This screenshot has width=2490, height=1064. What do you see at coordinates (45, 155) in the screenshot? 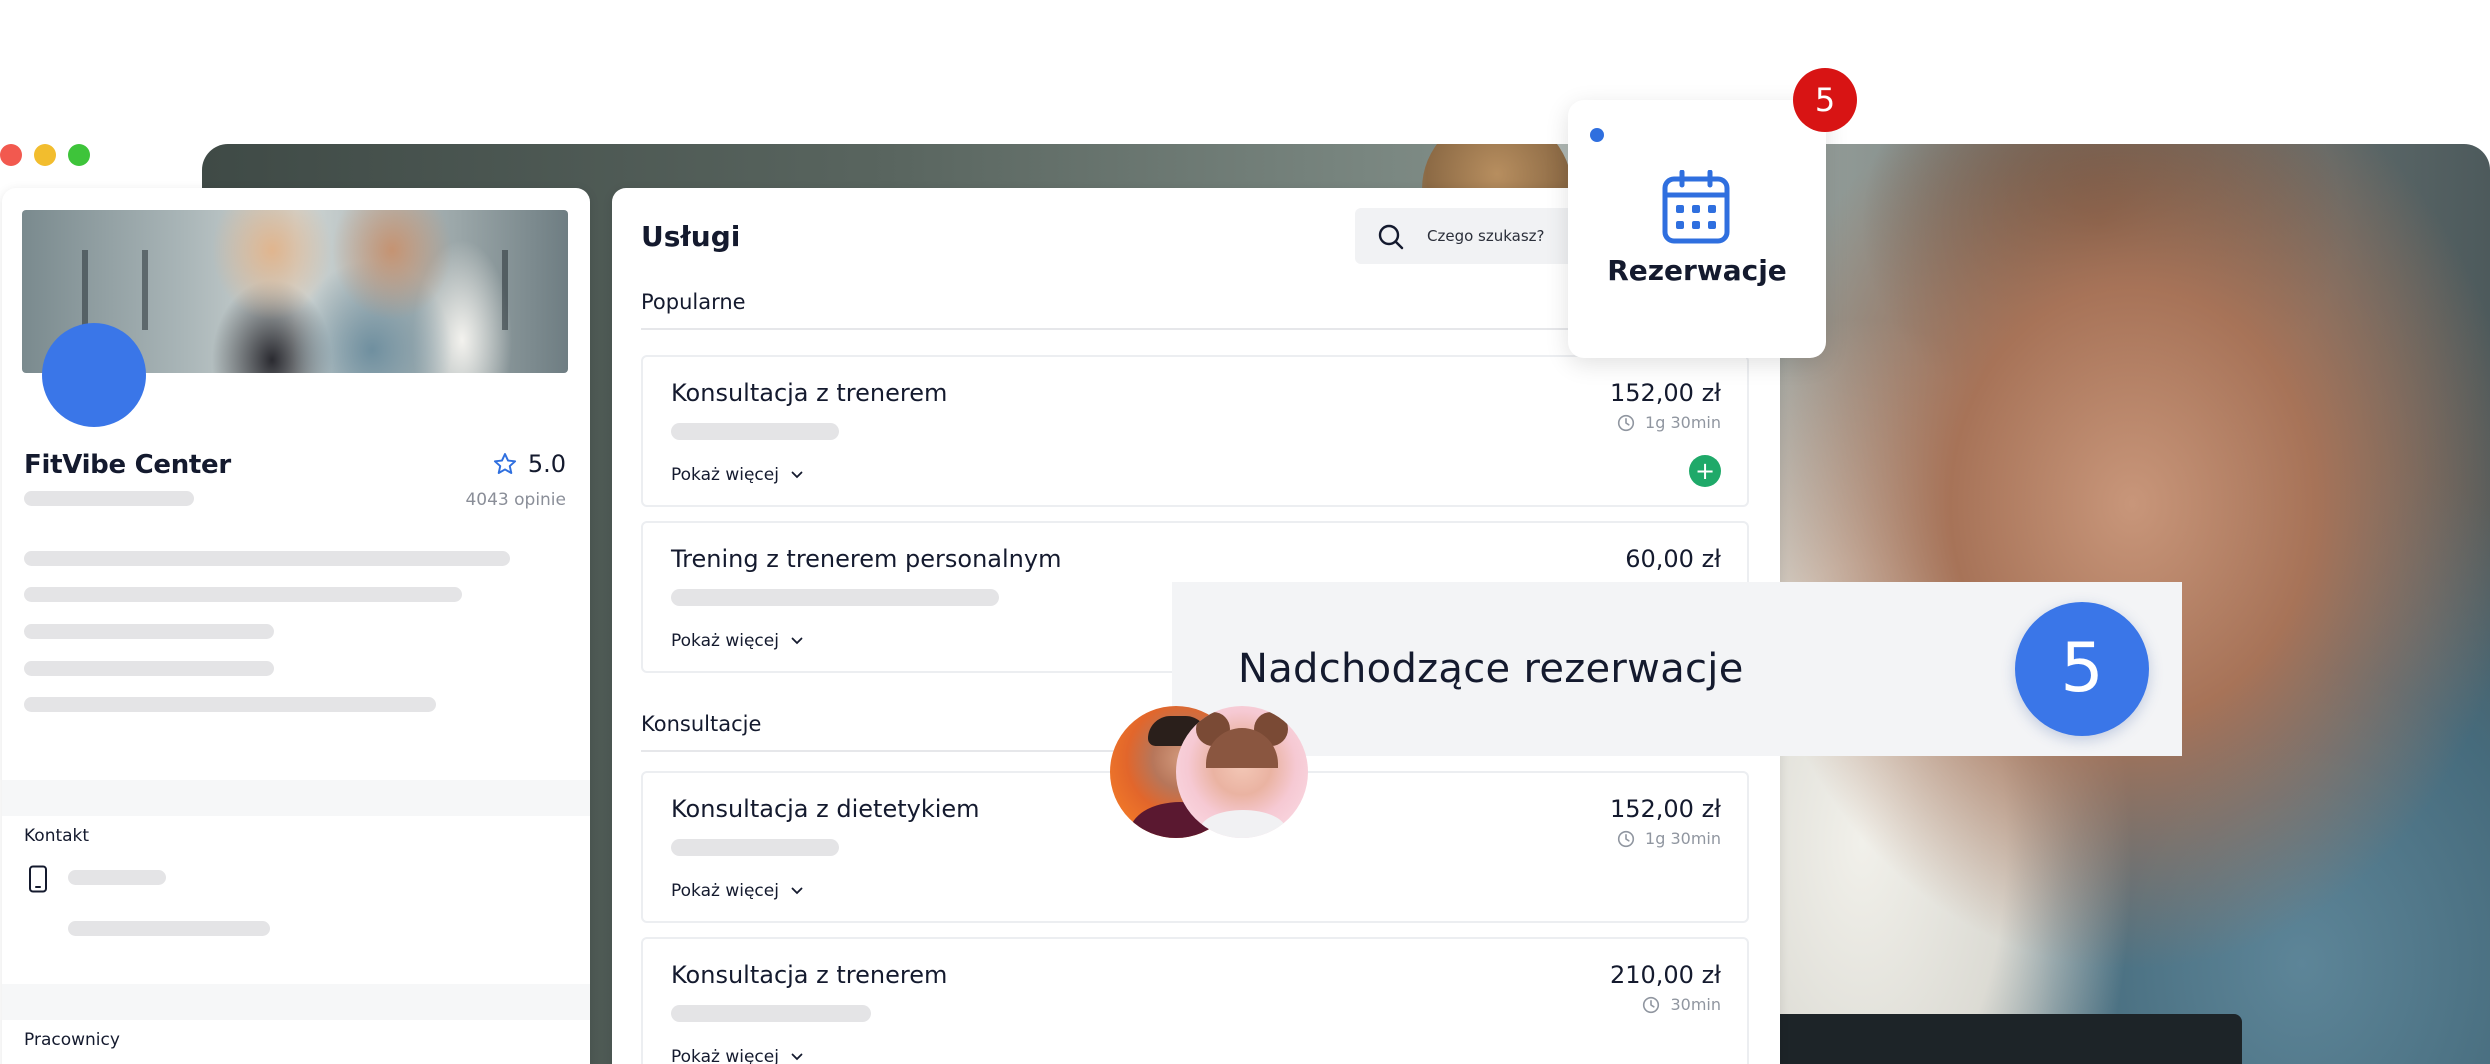
I see `window-minimize-button` at bounding box center [45, 155].